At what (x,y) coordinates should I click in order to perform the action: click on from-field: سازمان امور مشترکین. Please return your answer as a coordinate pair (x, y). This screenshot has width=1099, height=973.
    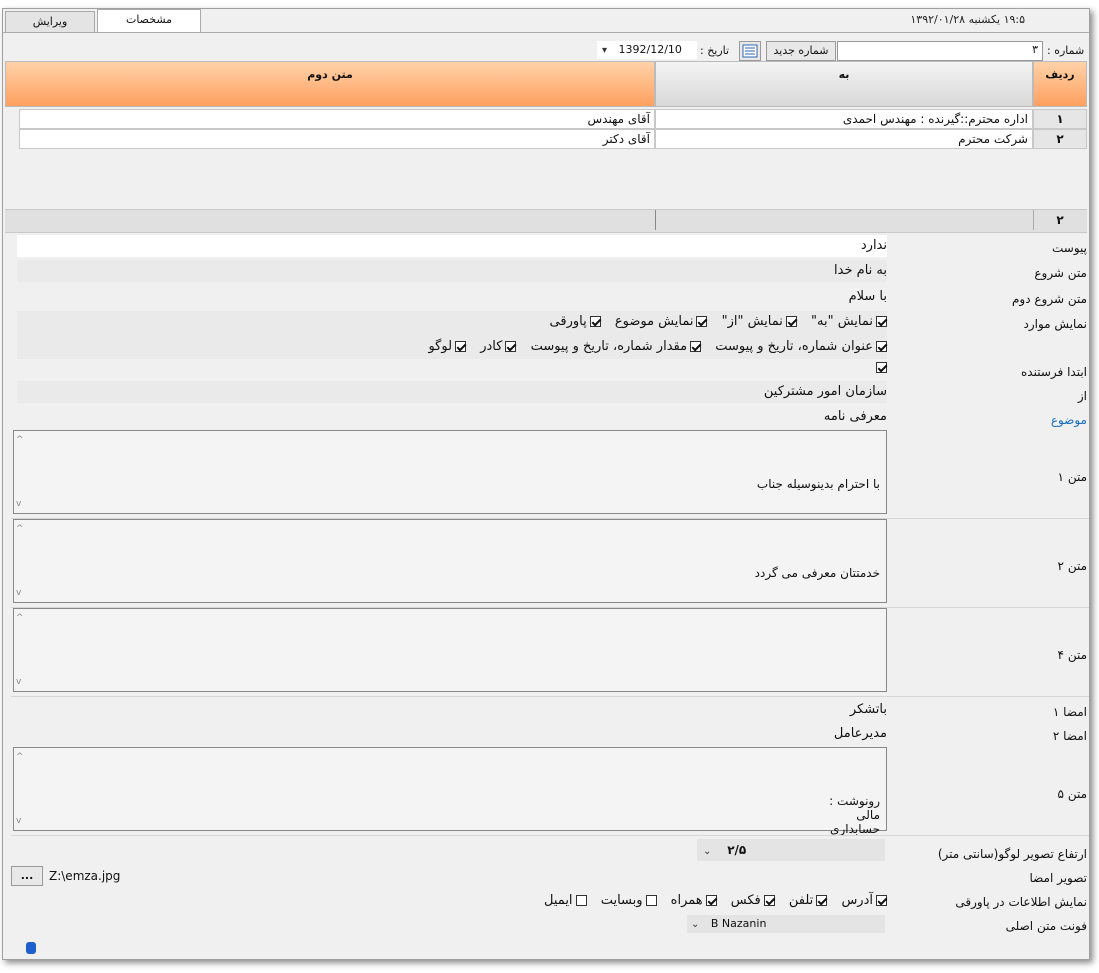
    Looking at the image, I should click on (452, 392).